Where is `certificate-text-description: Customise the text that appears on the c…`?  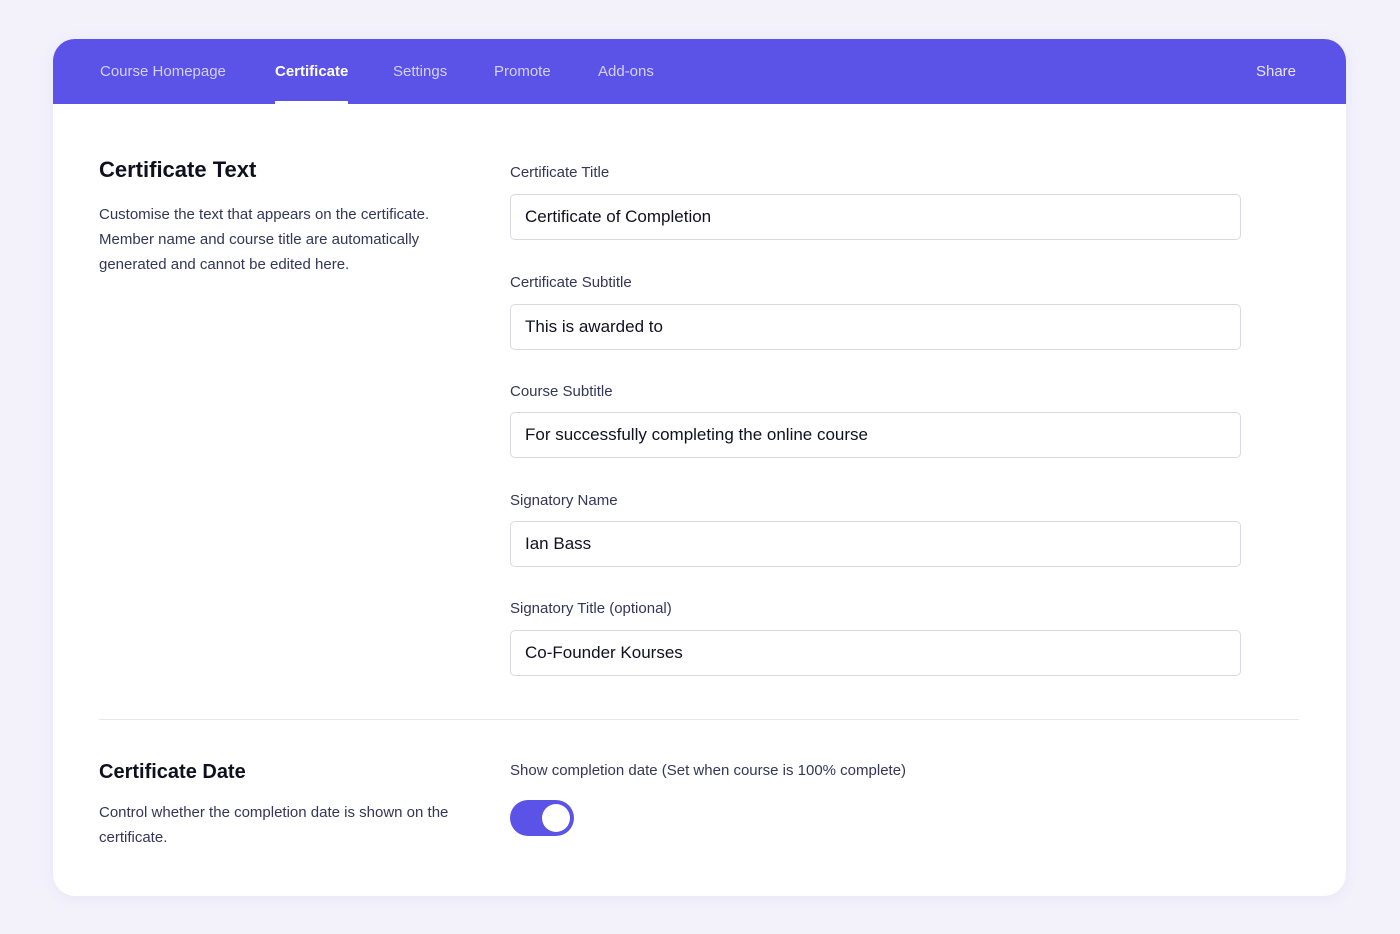
certificate-text-description: Customise the text that appears on the c… is located at coordinates (264, 239).